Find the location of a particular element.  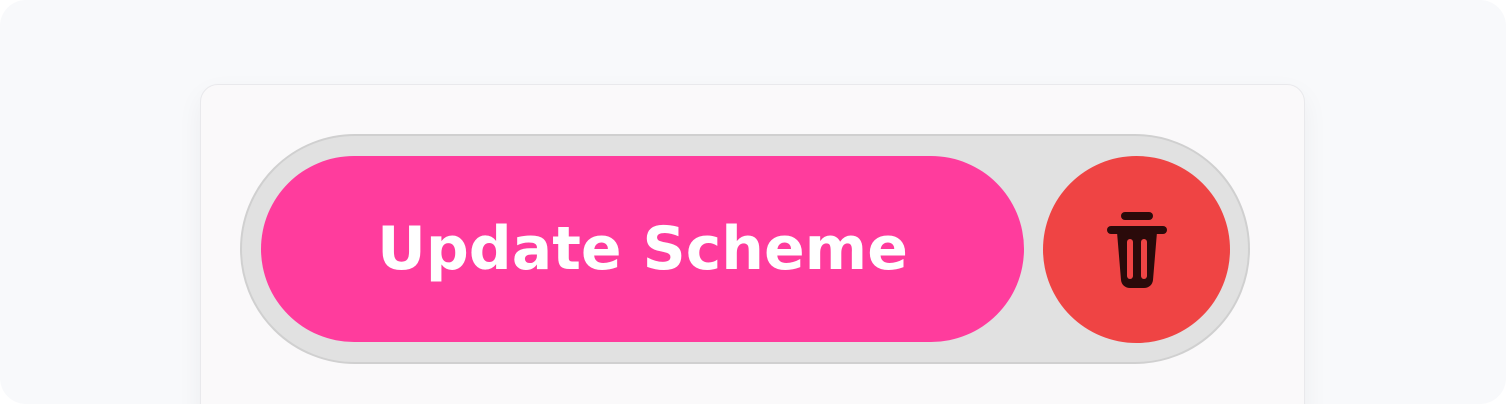

delete-scheme-button is located at coordinates (1136, 249).